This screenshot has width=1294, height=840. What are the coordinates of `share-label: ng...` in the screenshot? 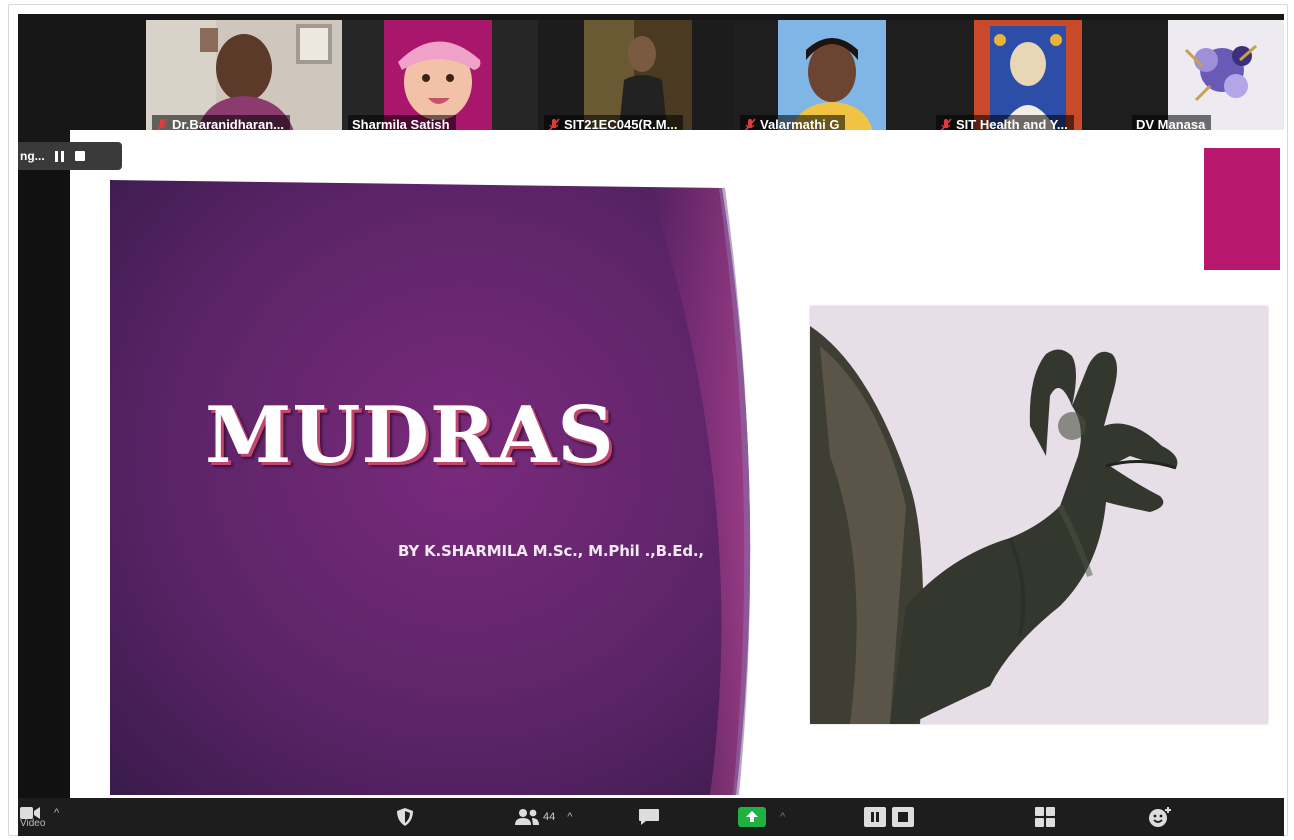 It's located at (32, 156).